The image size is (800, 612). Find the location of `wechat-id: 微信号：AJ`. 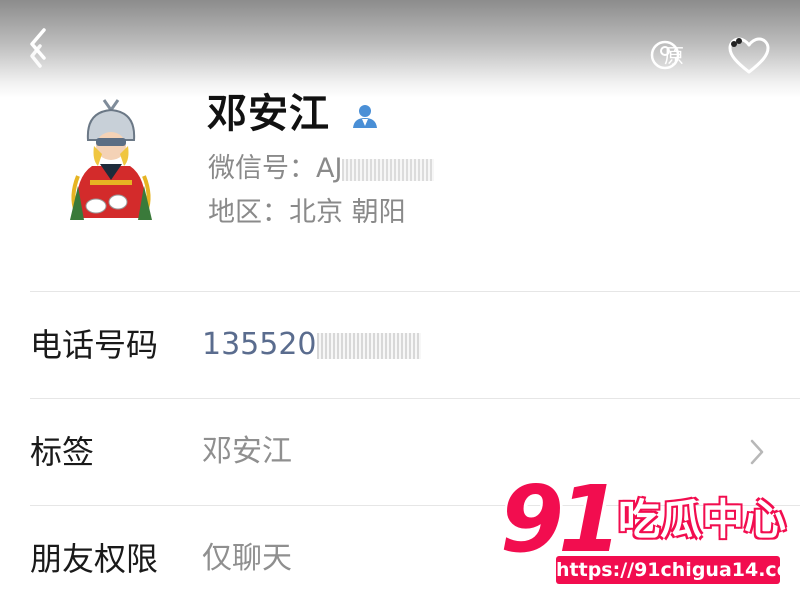

wechat-id: 微信号：AJ is located at coordinates (321, 169).